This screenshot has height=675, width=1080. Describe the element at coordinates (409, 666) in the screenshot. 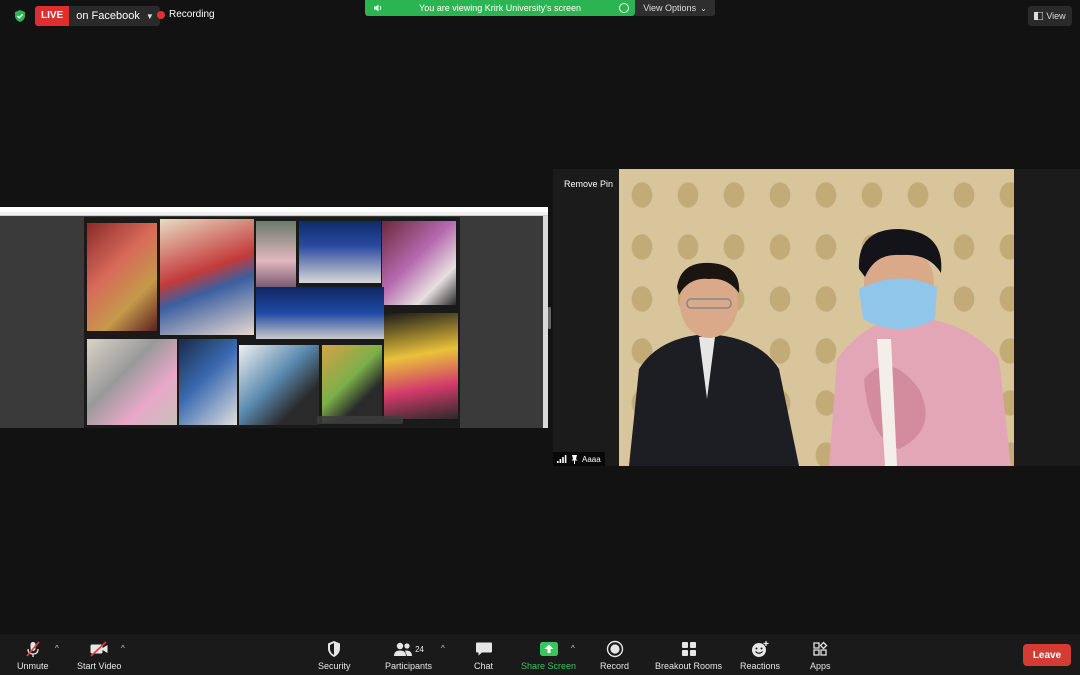

I see `participants-label: Participants` at that location.